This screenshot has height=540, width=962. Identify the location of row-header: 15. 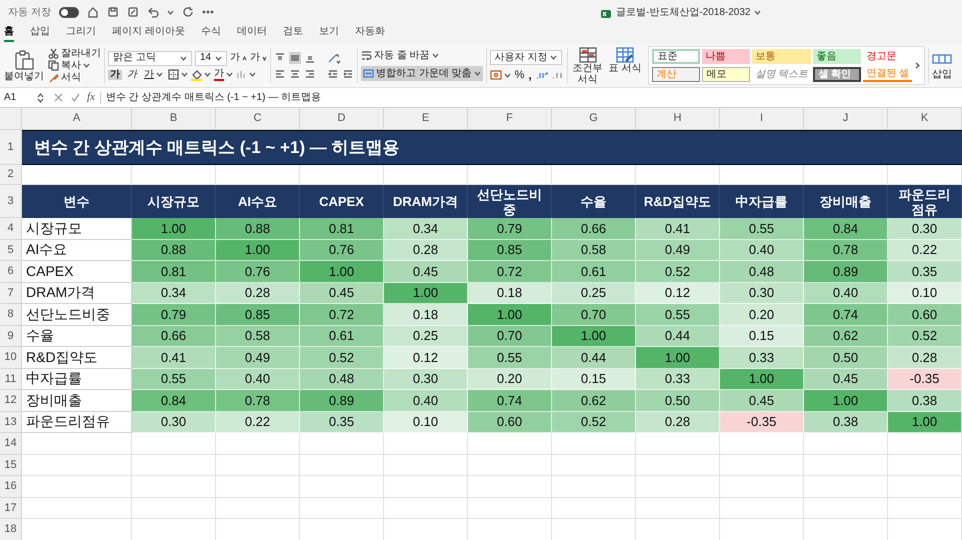
(11, 465).